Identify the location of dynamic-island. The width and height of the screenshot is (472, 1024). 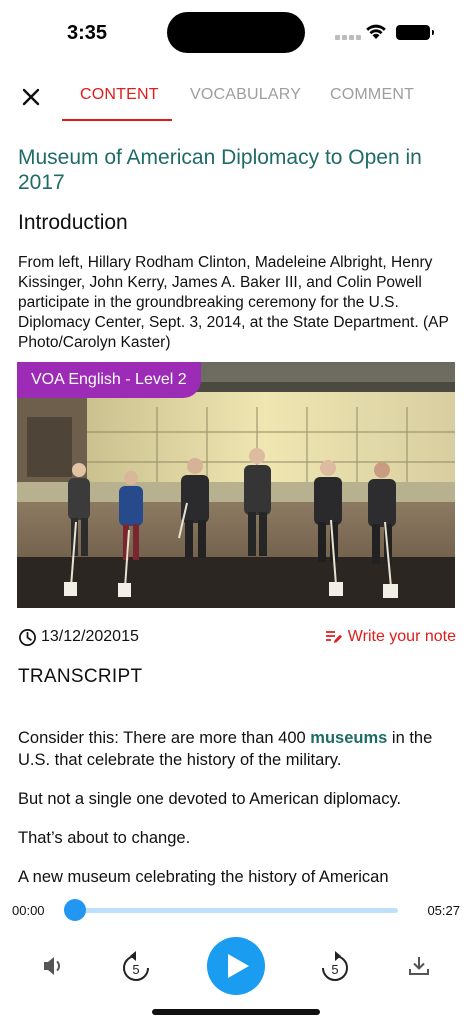
(236, 32).